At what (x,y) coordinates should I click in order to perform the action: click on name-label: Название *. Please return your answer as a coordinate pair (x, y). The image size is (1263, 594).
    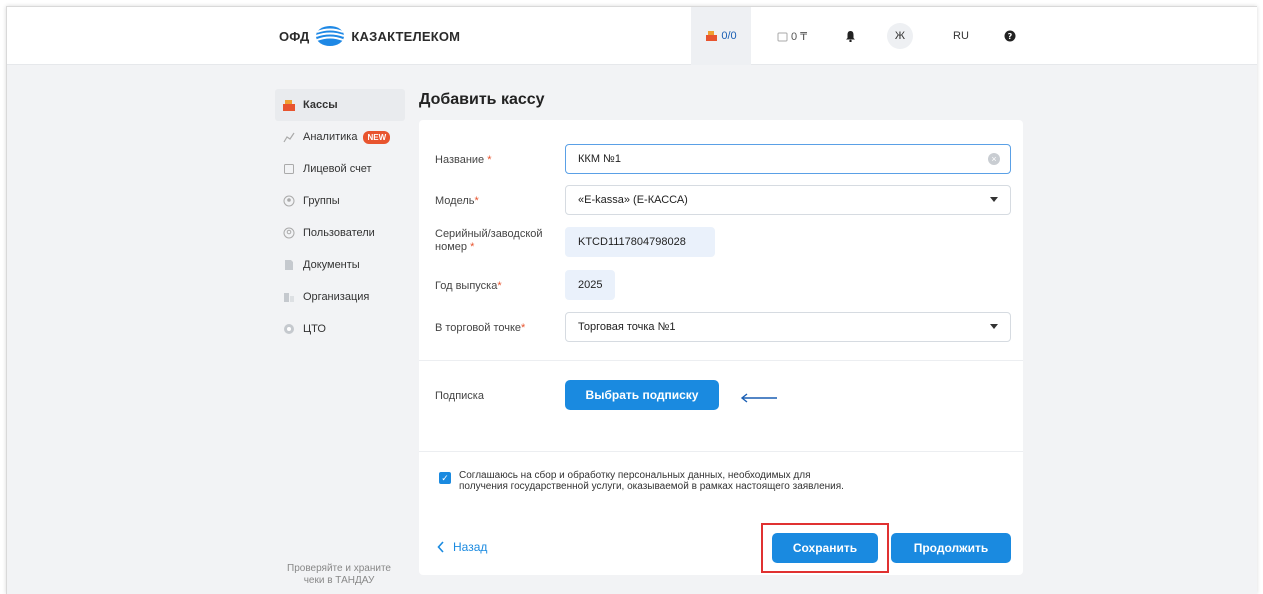
    Looking at the image, I should click on (463, 160).